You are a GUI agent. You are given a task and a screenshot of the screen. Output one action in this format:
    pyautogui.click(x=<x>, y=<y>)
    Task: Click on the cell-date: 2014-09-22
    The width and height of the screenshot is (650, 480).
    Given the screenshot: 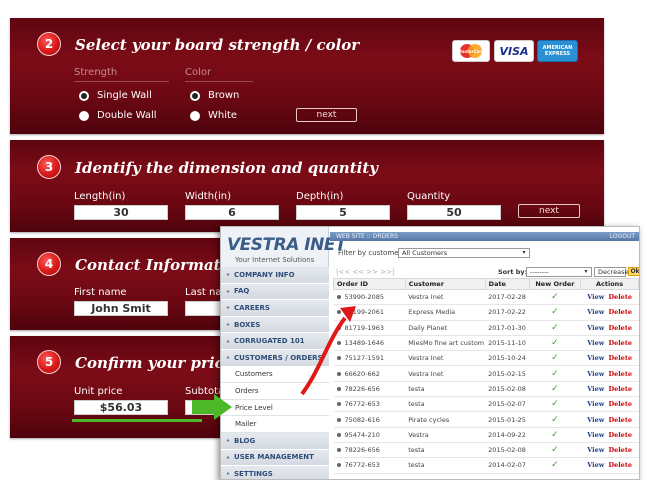 What is the action you would take?
    pyautogui.click(x=507, y=435)
    